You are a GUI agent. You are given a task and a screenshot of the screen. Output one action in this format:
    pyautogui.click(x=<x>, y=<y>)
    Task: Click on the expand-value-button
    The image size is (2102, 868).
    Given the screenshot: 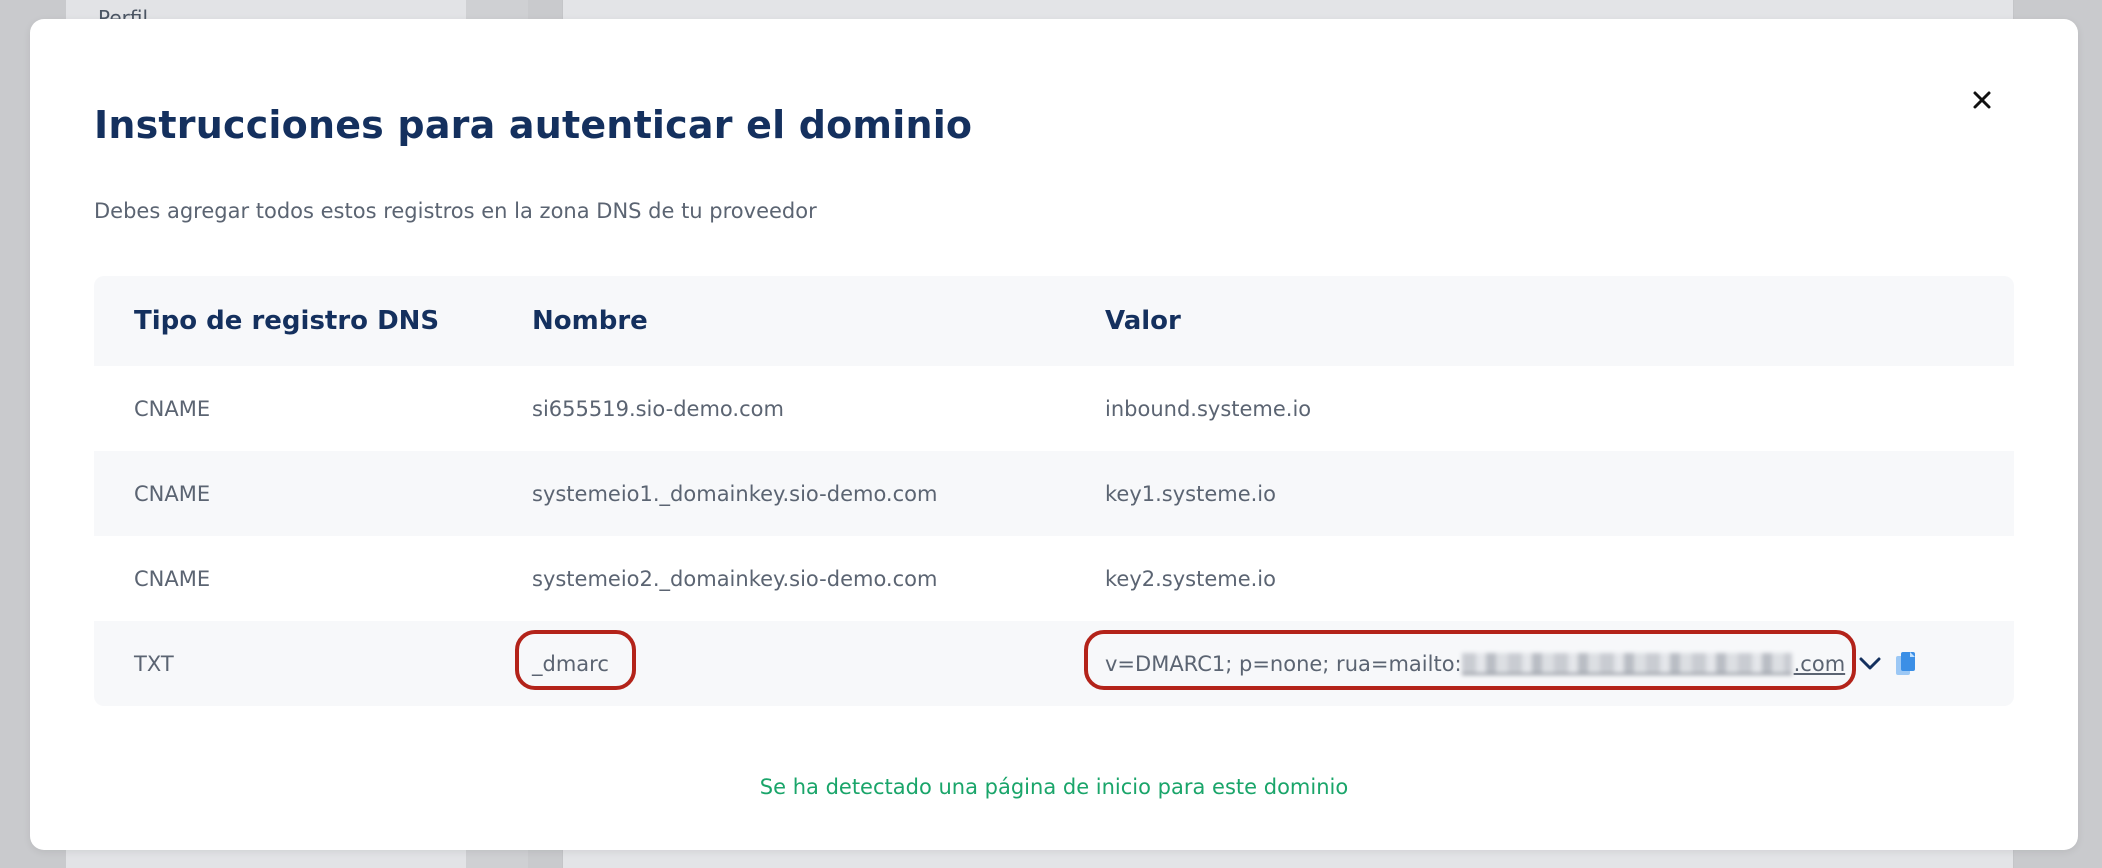 What is the action you would take?
    pyautogui.click(x=1870, y=664)
    